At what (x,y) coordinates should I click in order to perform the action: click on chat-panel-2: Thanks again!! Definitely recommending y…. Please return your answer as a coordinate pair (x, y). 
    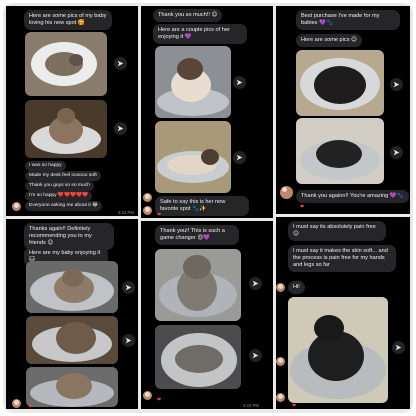
    Looking at the image, I should click on (72, 314).